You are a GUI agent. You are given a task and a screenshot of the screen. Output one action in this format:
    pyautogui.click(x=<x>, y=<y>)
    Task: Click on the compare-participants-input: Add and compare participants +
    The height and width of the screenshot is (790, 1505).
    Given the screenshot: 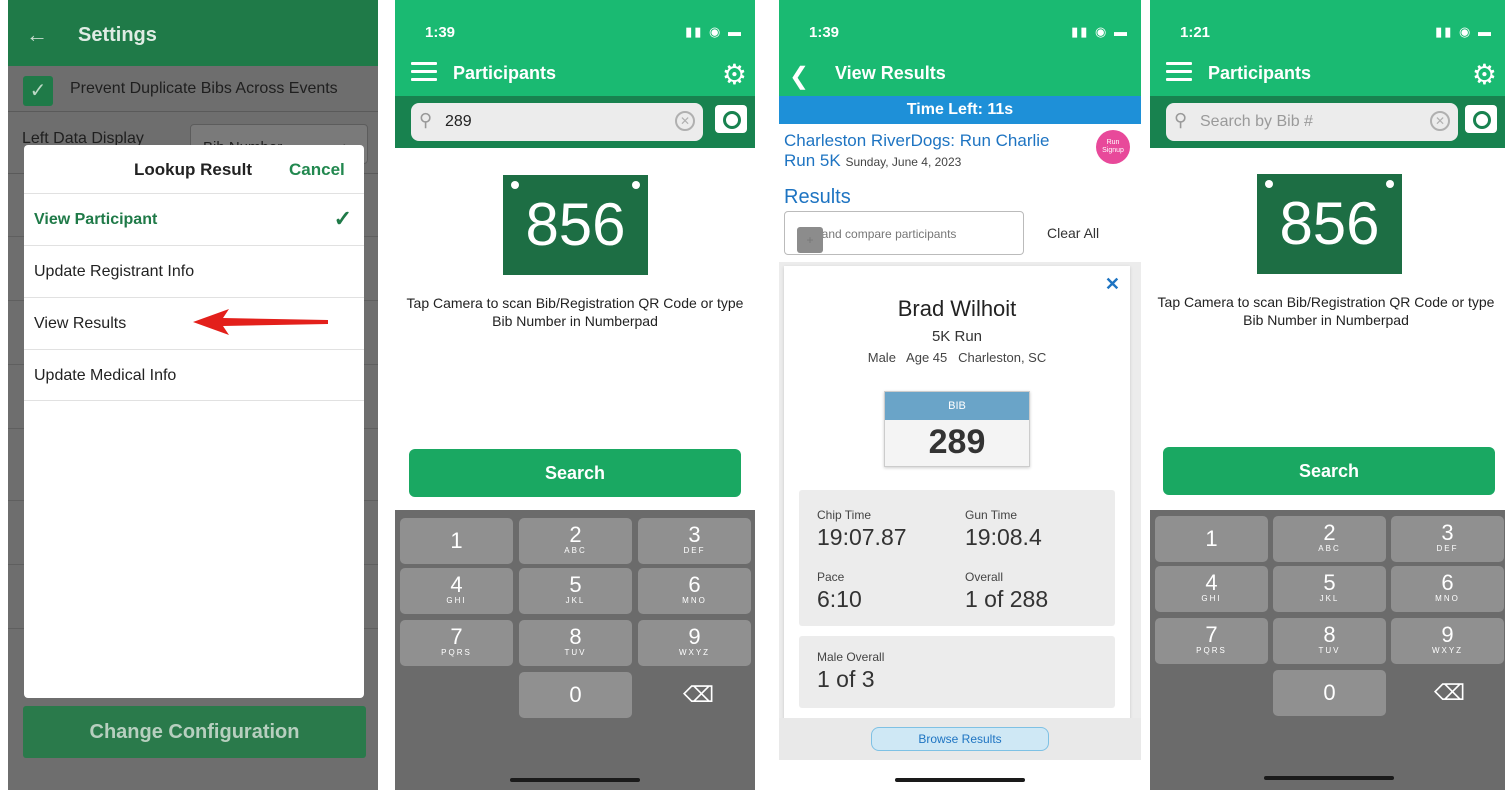 What is the action you would take?
    pyautogui.click(x=904, y=233)
    